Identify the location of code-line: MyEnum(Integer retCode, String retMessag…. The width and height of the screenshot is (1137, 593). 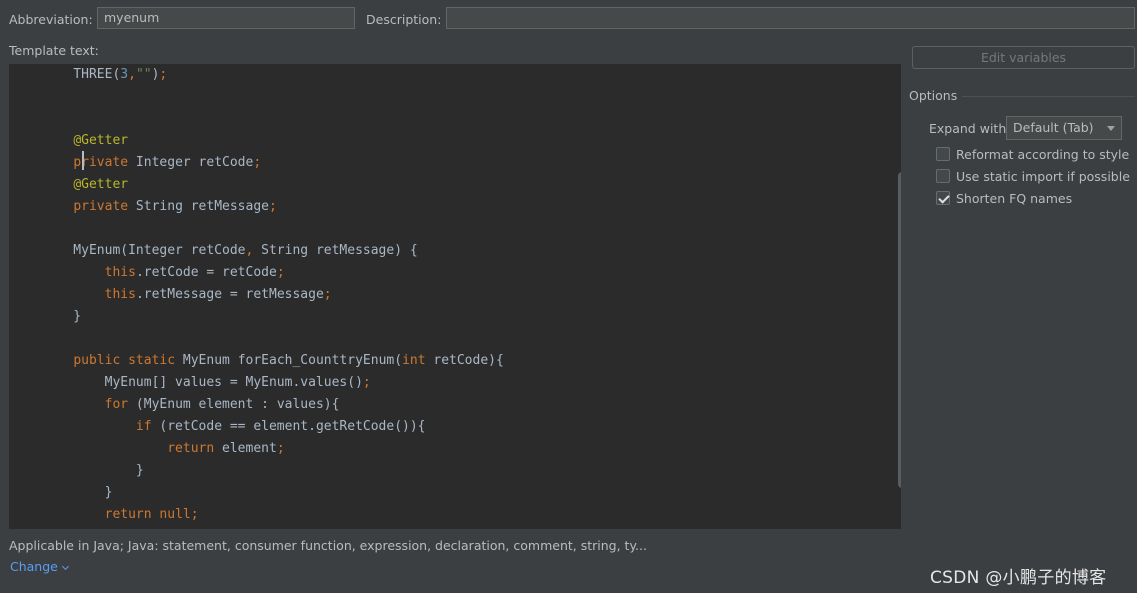
(230, 250).